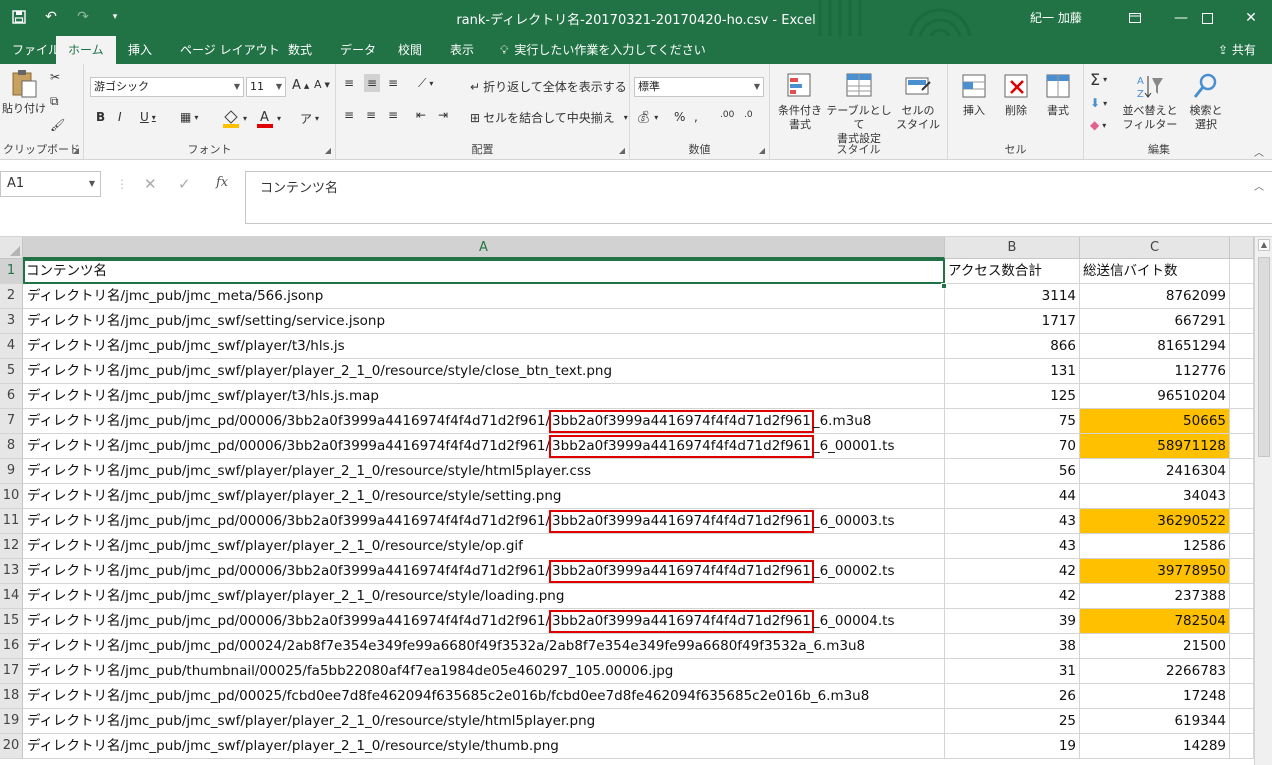 This screenshot has height=765, width=1272. I want to click on close-icon: ✕, so click(1250, 18).